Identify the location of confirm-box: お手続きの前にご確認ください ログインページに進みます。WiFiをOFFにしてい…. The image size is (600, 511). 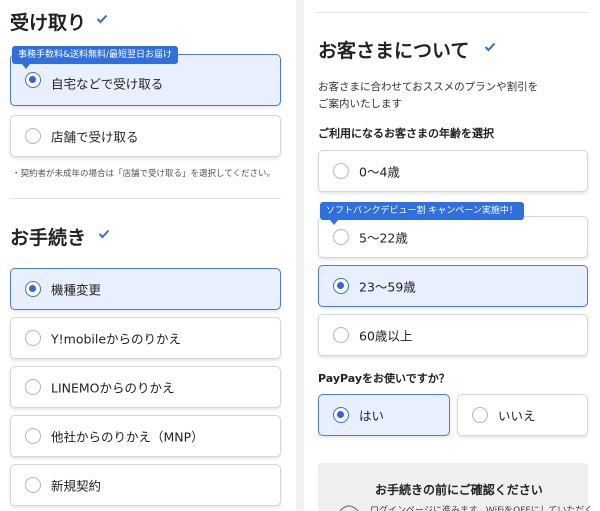
(455, 487).